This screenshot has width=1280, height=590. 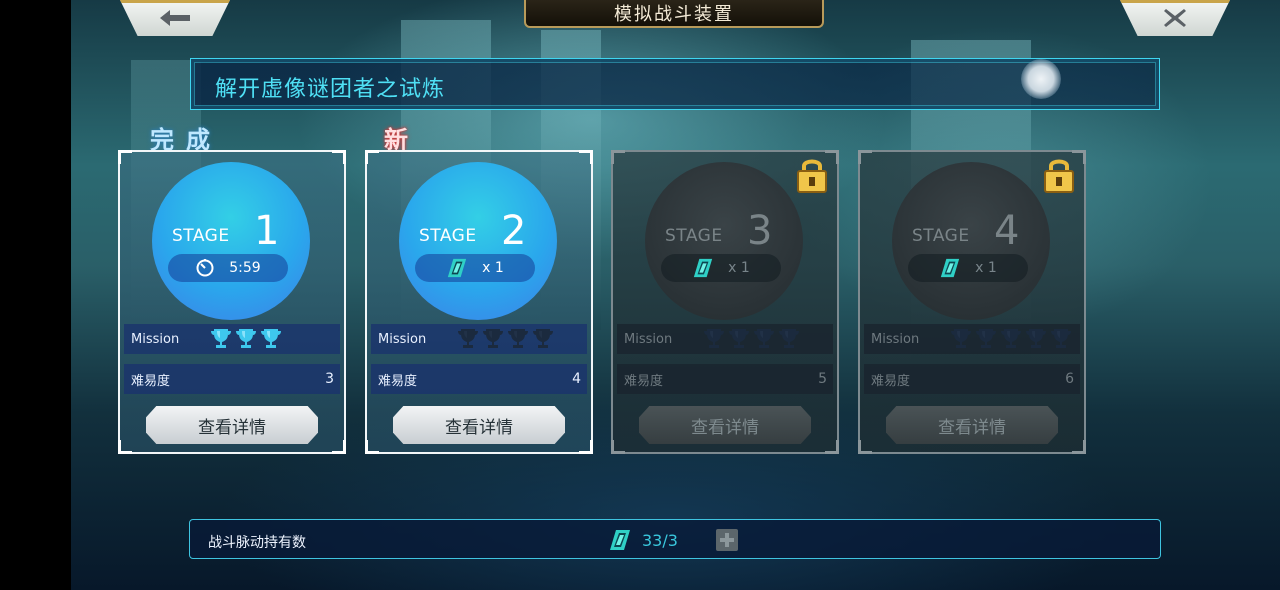 What do you see at coordinates (228, 268) in the screenshot?
I see `stage-cost-pill: 5:59` at bounding box center [228, 268].